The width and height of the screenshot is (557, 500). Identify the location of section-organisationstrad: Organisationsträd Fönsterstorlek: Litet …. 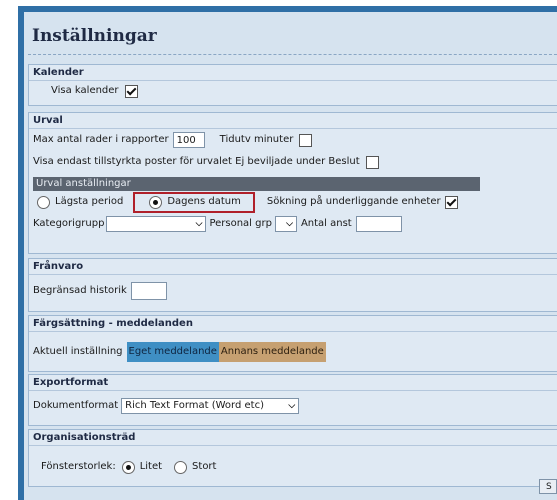
(292, 458).